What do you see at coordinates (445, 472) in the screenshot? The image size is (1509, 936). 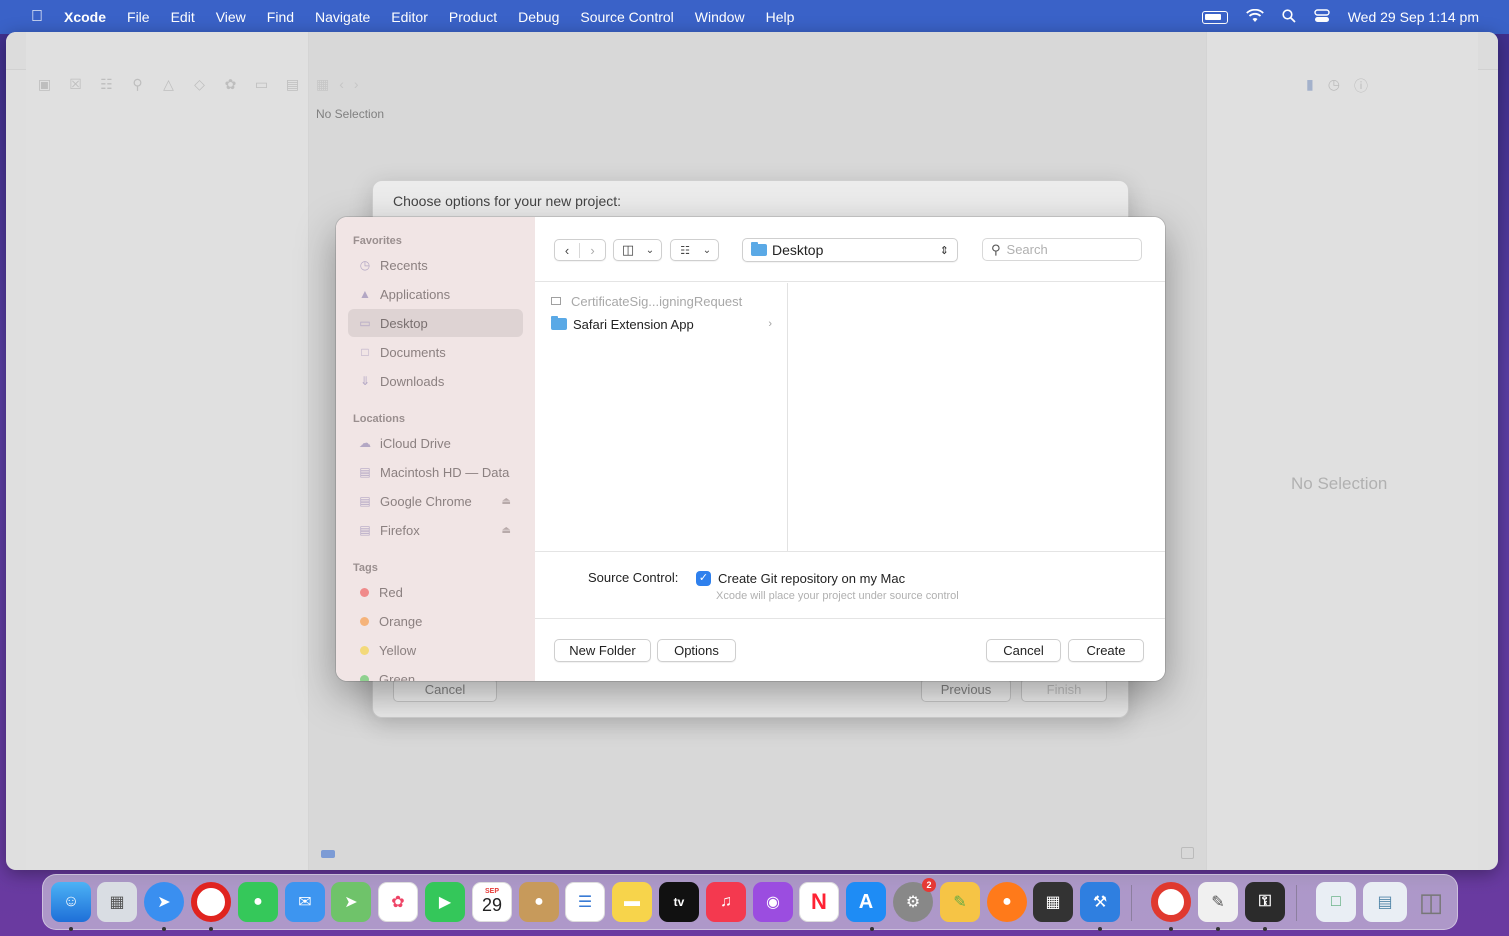 I see `sidebar-item-label: Macintosh HD — Data` at bounding box center [445, 472].